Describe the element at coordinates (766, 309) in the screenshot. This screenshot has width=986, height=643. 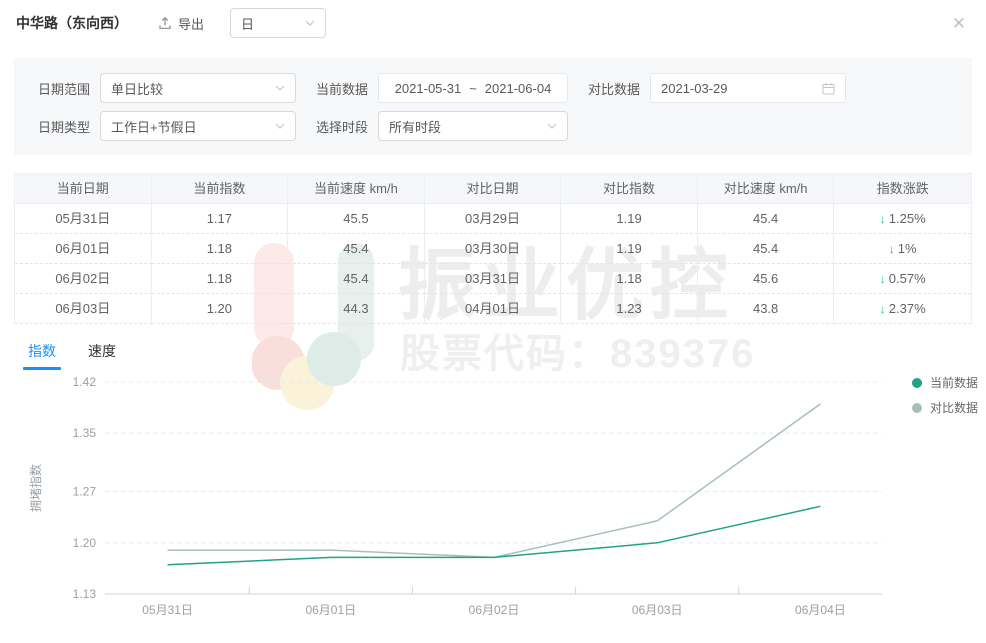
I see `table-cell: 43.8` at that location.